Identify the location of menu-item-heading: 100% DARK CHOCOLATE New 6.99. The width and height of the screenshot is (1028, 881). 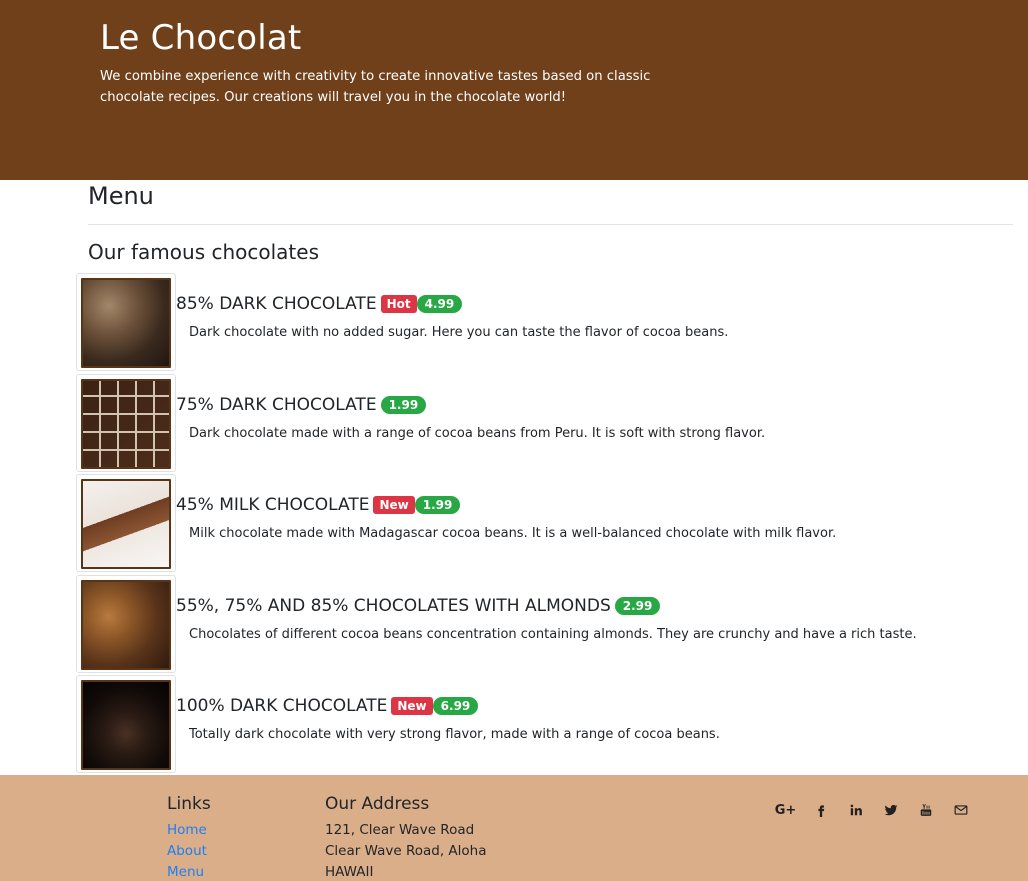
(327, 706).